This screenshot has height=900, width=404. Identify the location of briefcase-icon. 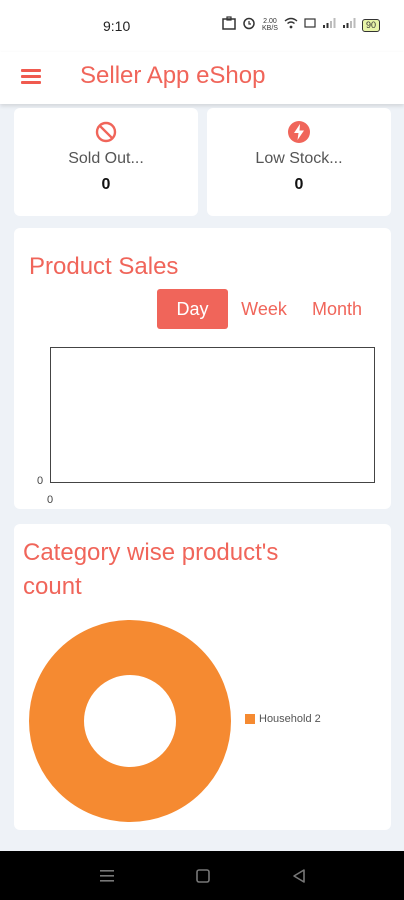
(229, 25).